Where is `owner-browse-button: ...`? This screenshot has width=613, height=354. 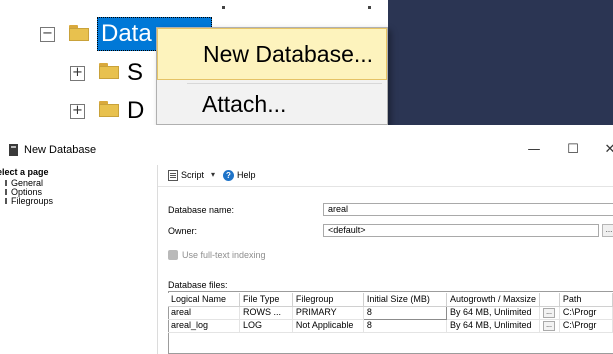
owner-browse-button: ... is located at coordinates (607, 230).